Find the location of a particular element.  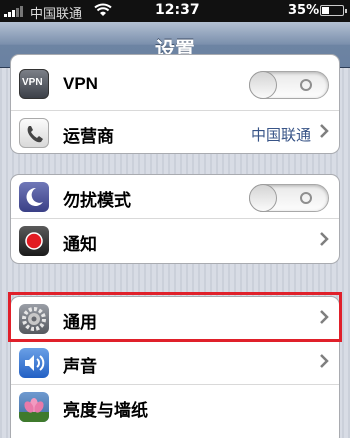

highlight-box is located at coordinates (175, 317).